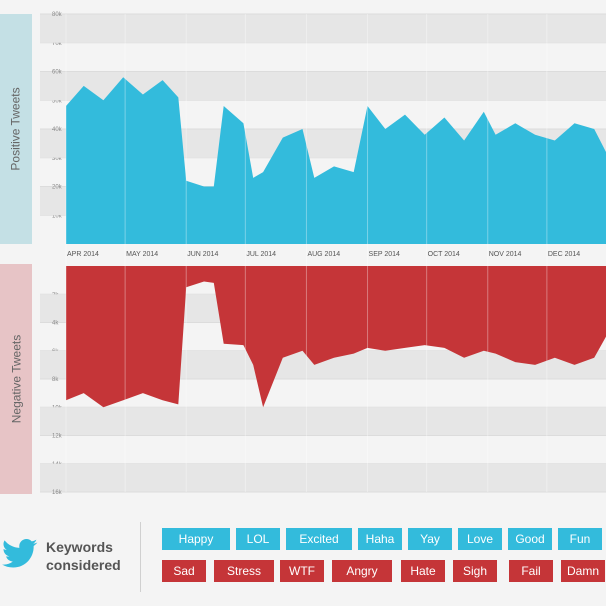  Describe the element at coordinates (57, 188) in the screenshot. I see `y-tick-label: 20k` at that location.